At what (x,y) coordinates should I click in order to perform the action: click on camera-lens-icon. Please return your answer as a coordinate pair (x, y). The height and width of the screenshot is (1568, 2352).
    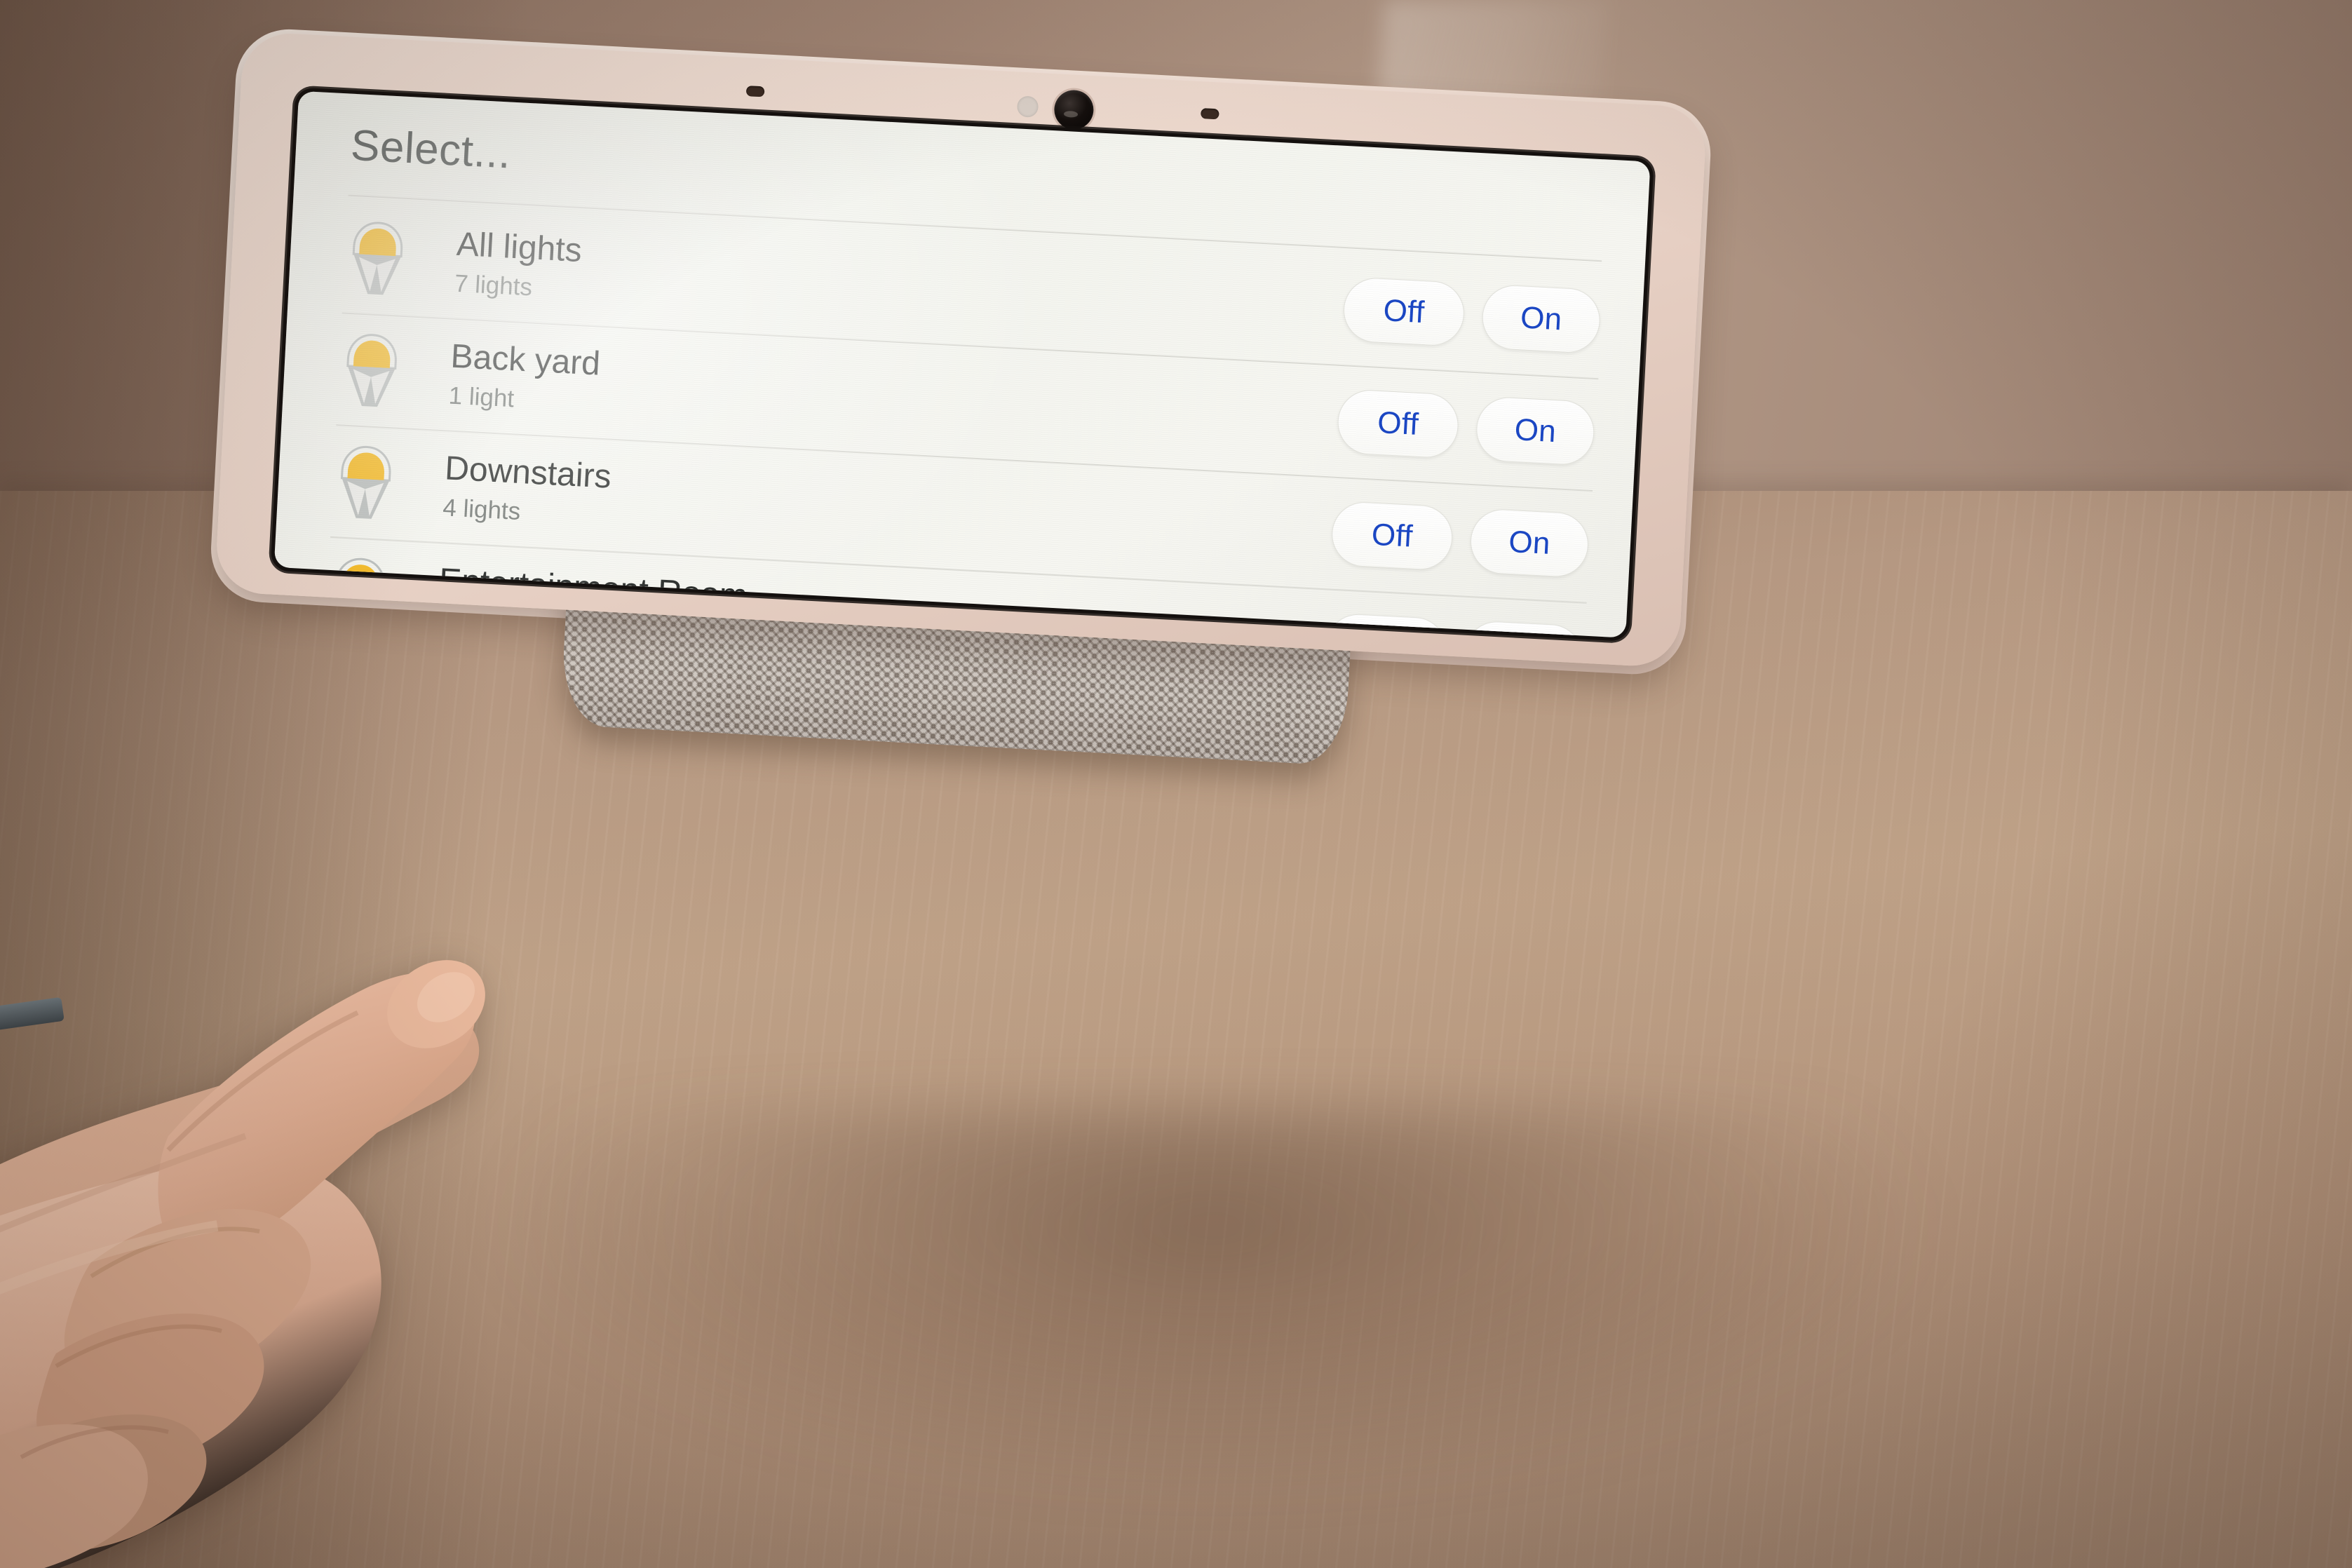
    Looking at the image, I should click on (1074, 109).